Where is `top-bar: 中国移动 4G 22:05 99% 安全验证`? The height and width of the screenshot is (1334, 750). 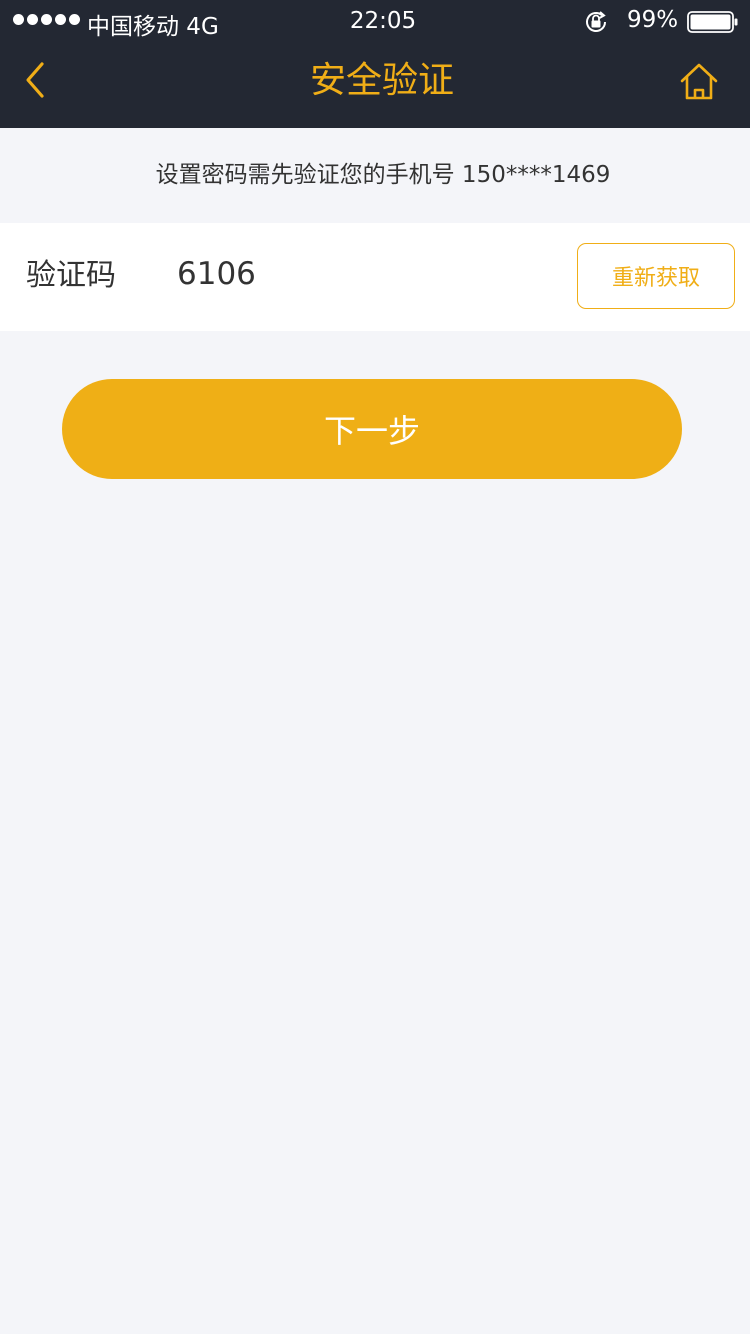
top-bar: 中国移动 4G 22:05 99% 安全验证 is located at coordinates (375, 64).